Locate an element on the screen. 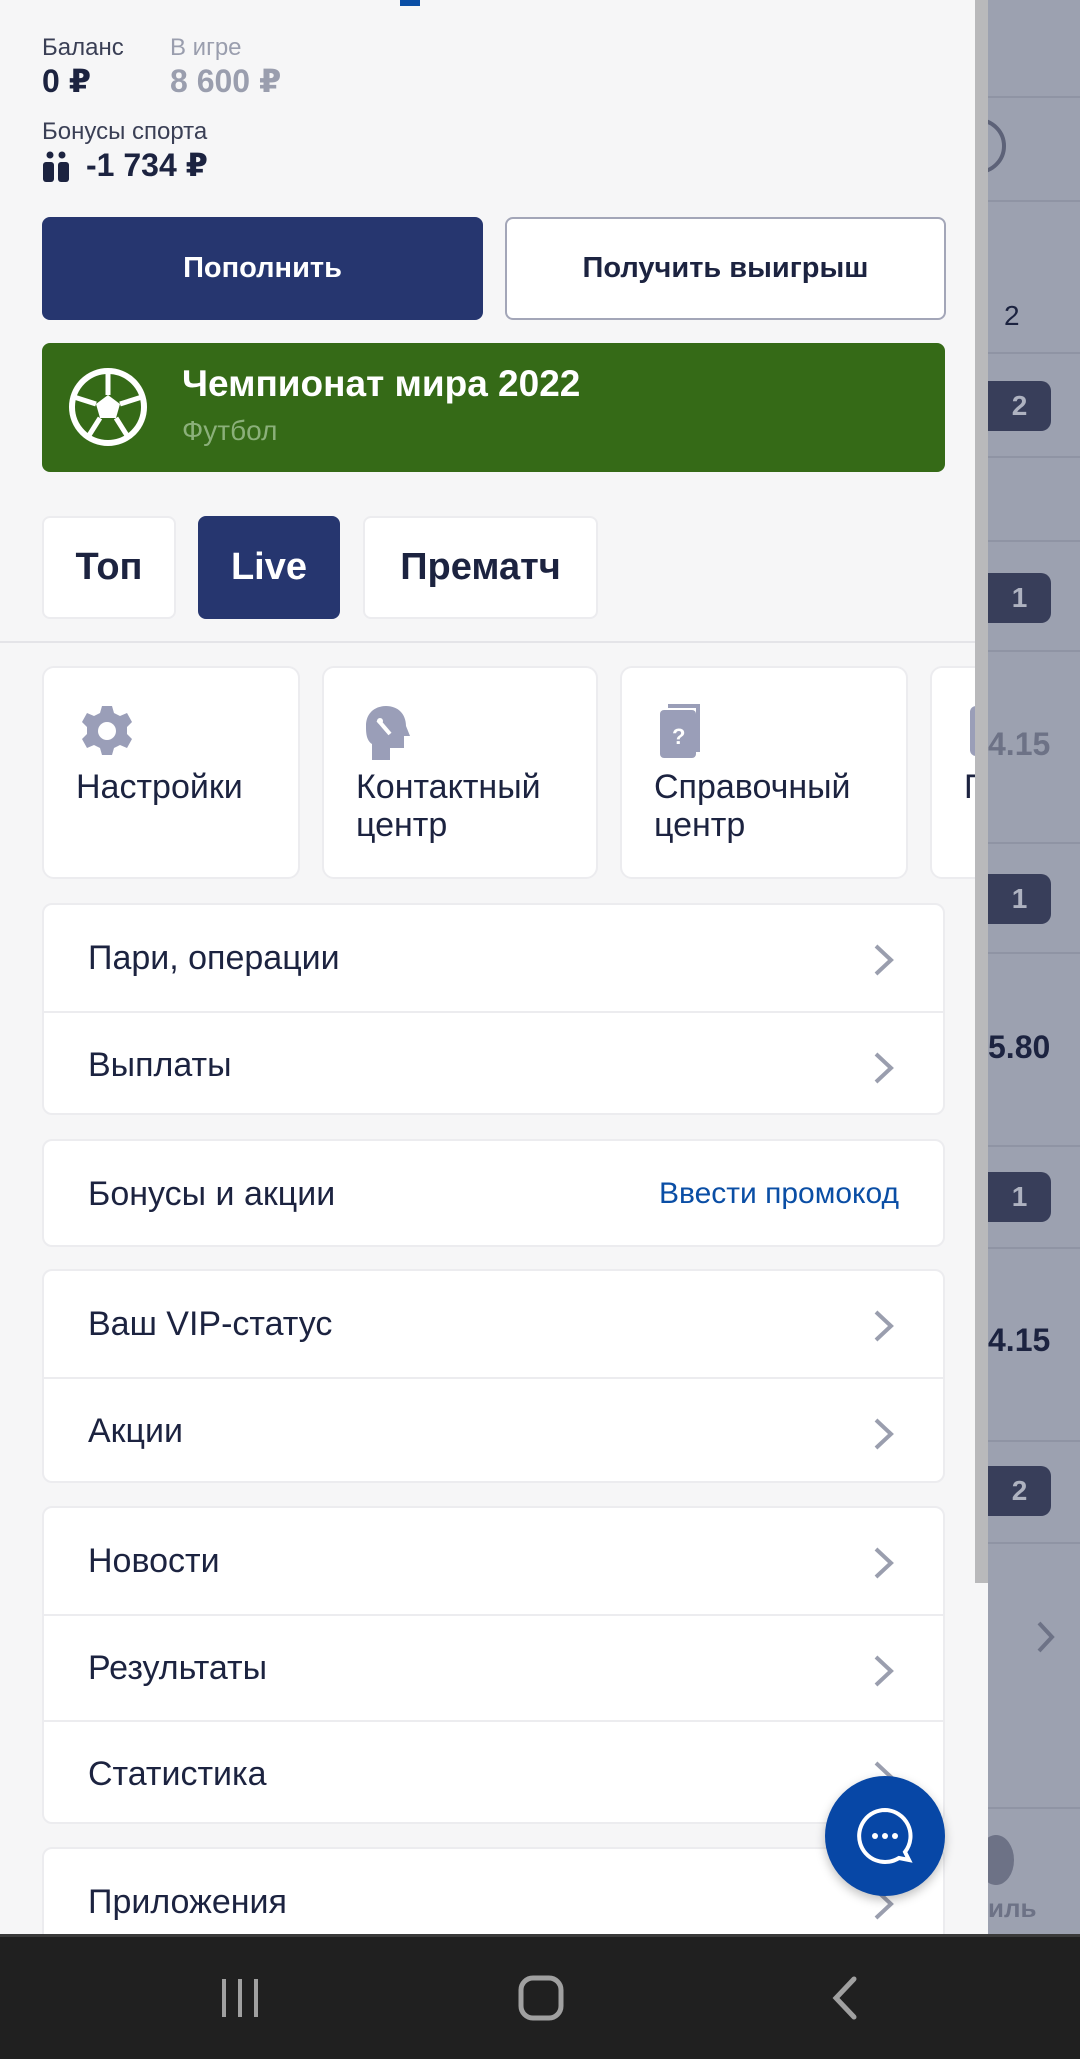 This screenshot has width=1080, height=2059. menu-group-bonuses: Бонусы и акции Ввести промокод is located at coordinates (493, 1193).